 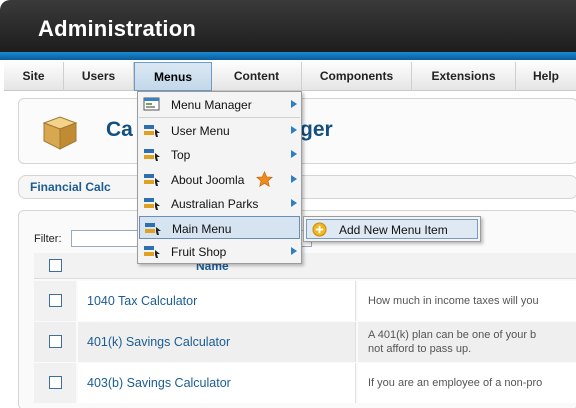 What do you see at coordinates (173, 76) in the screenshot?
I see `menu-menus: Menus` at bounding box center [173, 76].